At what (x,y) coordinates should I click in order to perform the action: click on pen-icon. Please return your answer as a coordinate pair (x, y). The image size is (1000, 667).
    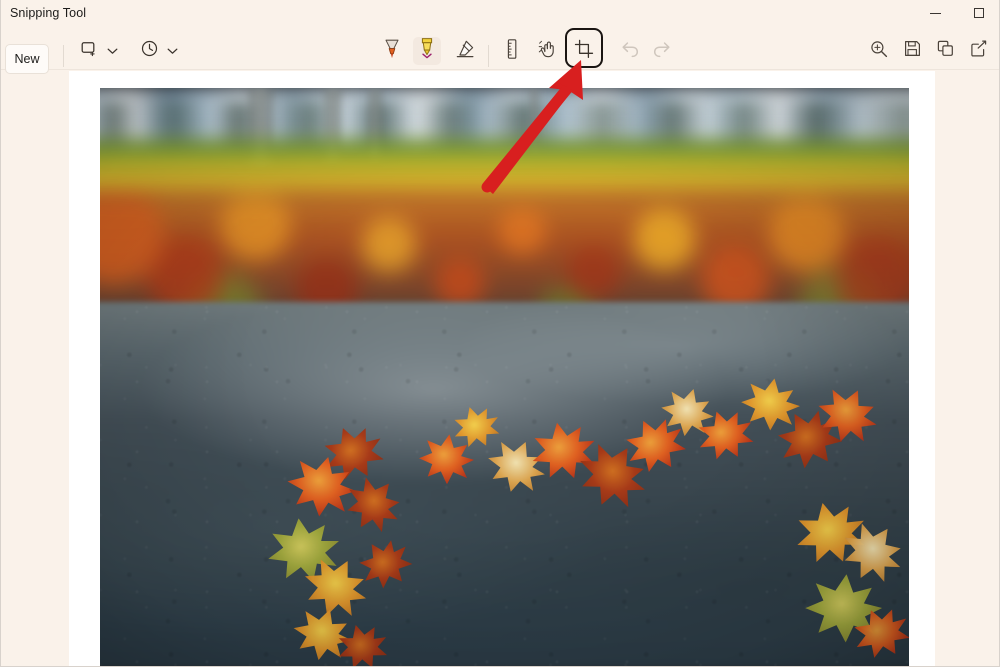
    Looking at the image, I should click on (392, 51).